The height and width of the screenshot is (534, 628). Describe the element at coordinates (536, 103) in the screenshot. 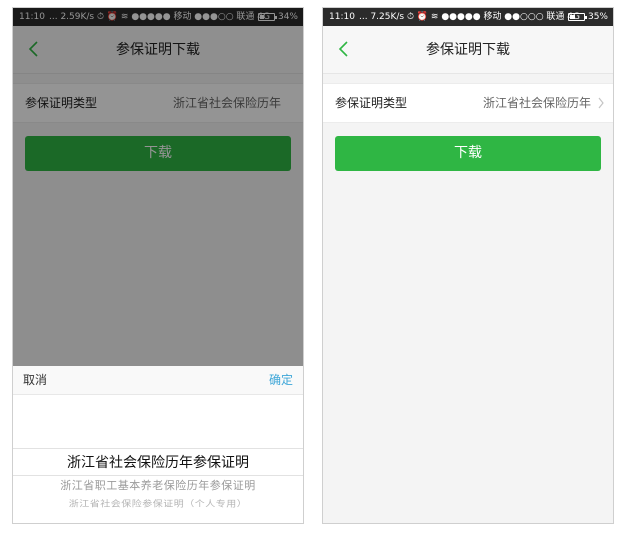

I see `certificate-type-value: 浙江省社会保险历年` at that location.